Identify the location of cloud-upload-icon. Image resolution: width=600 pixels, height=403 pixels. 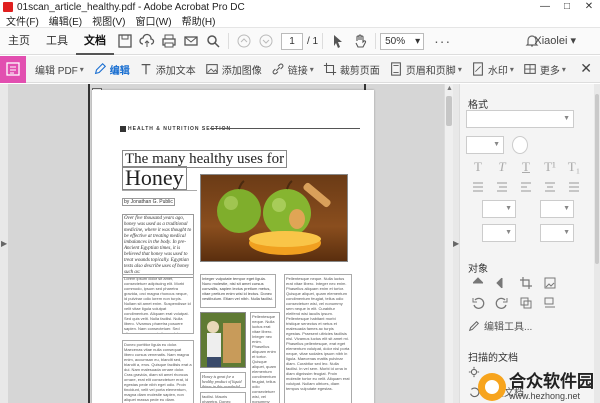
(147, 41).